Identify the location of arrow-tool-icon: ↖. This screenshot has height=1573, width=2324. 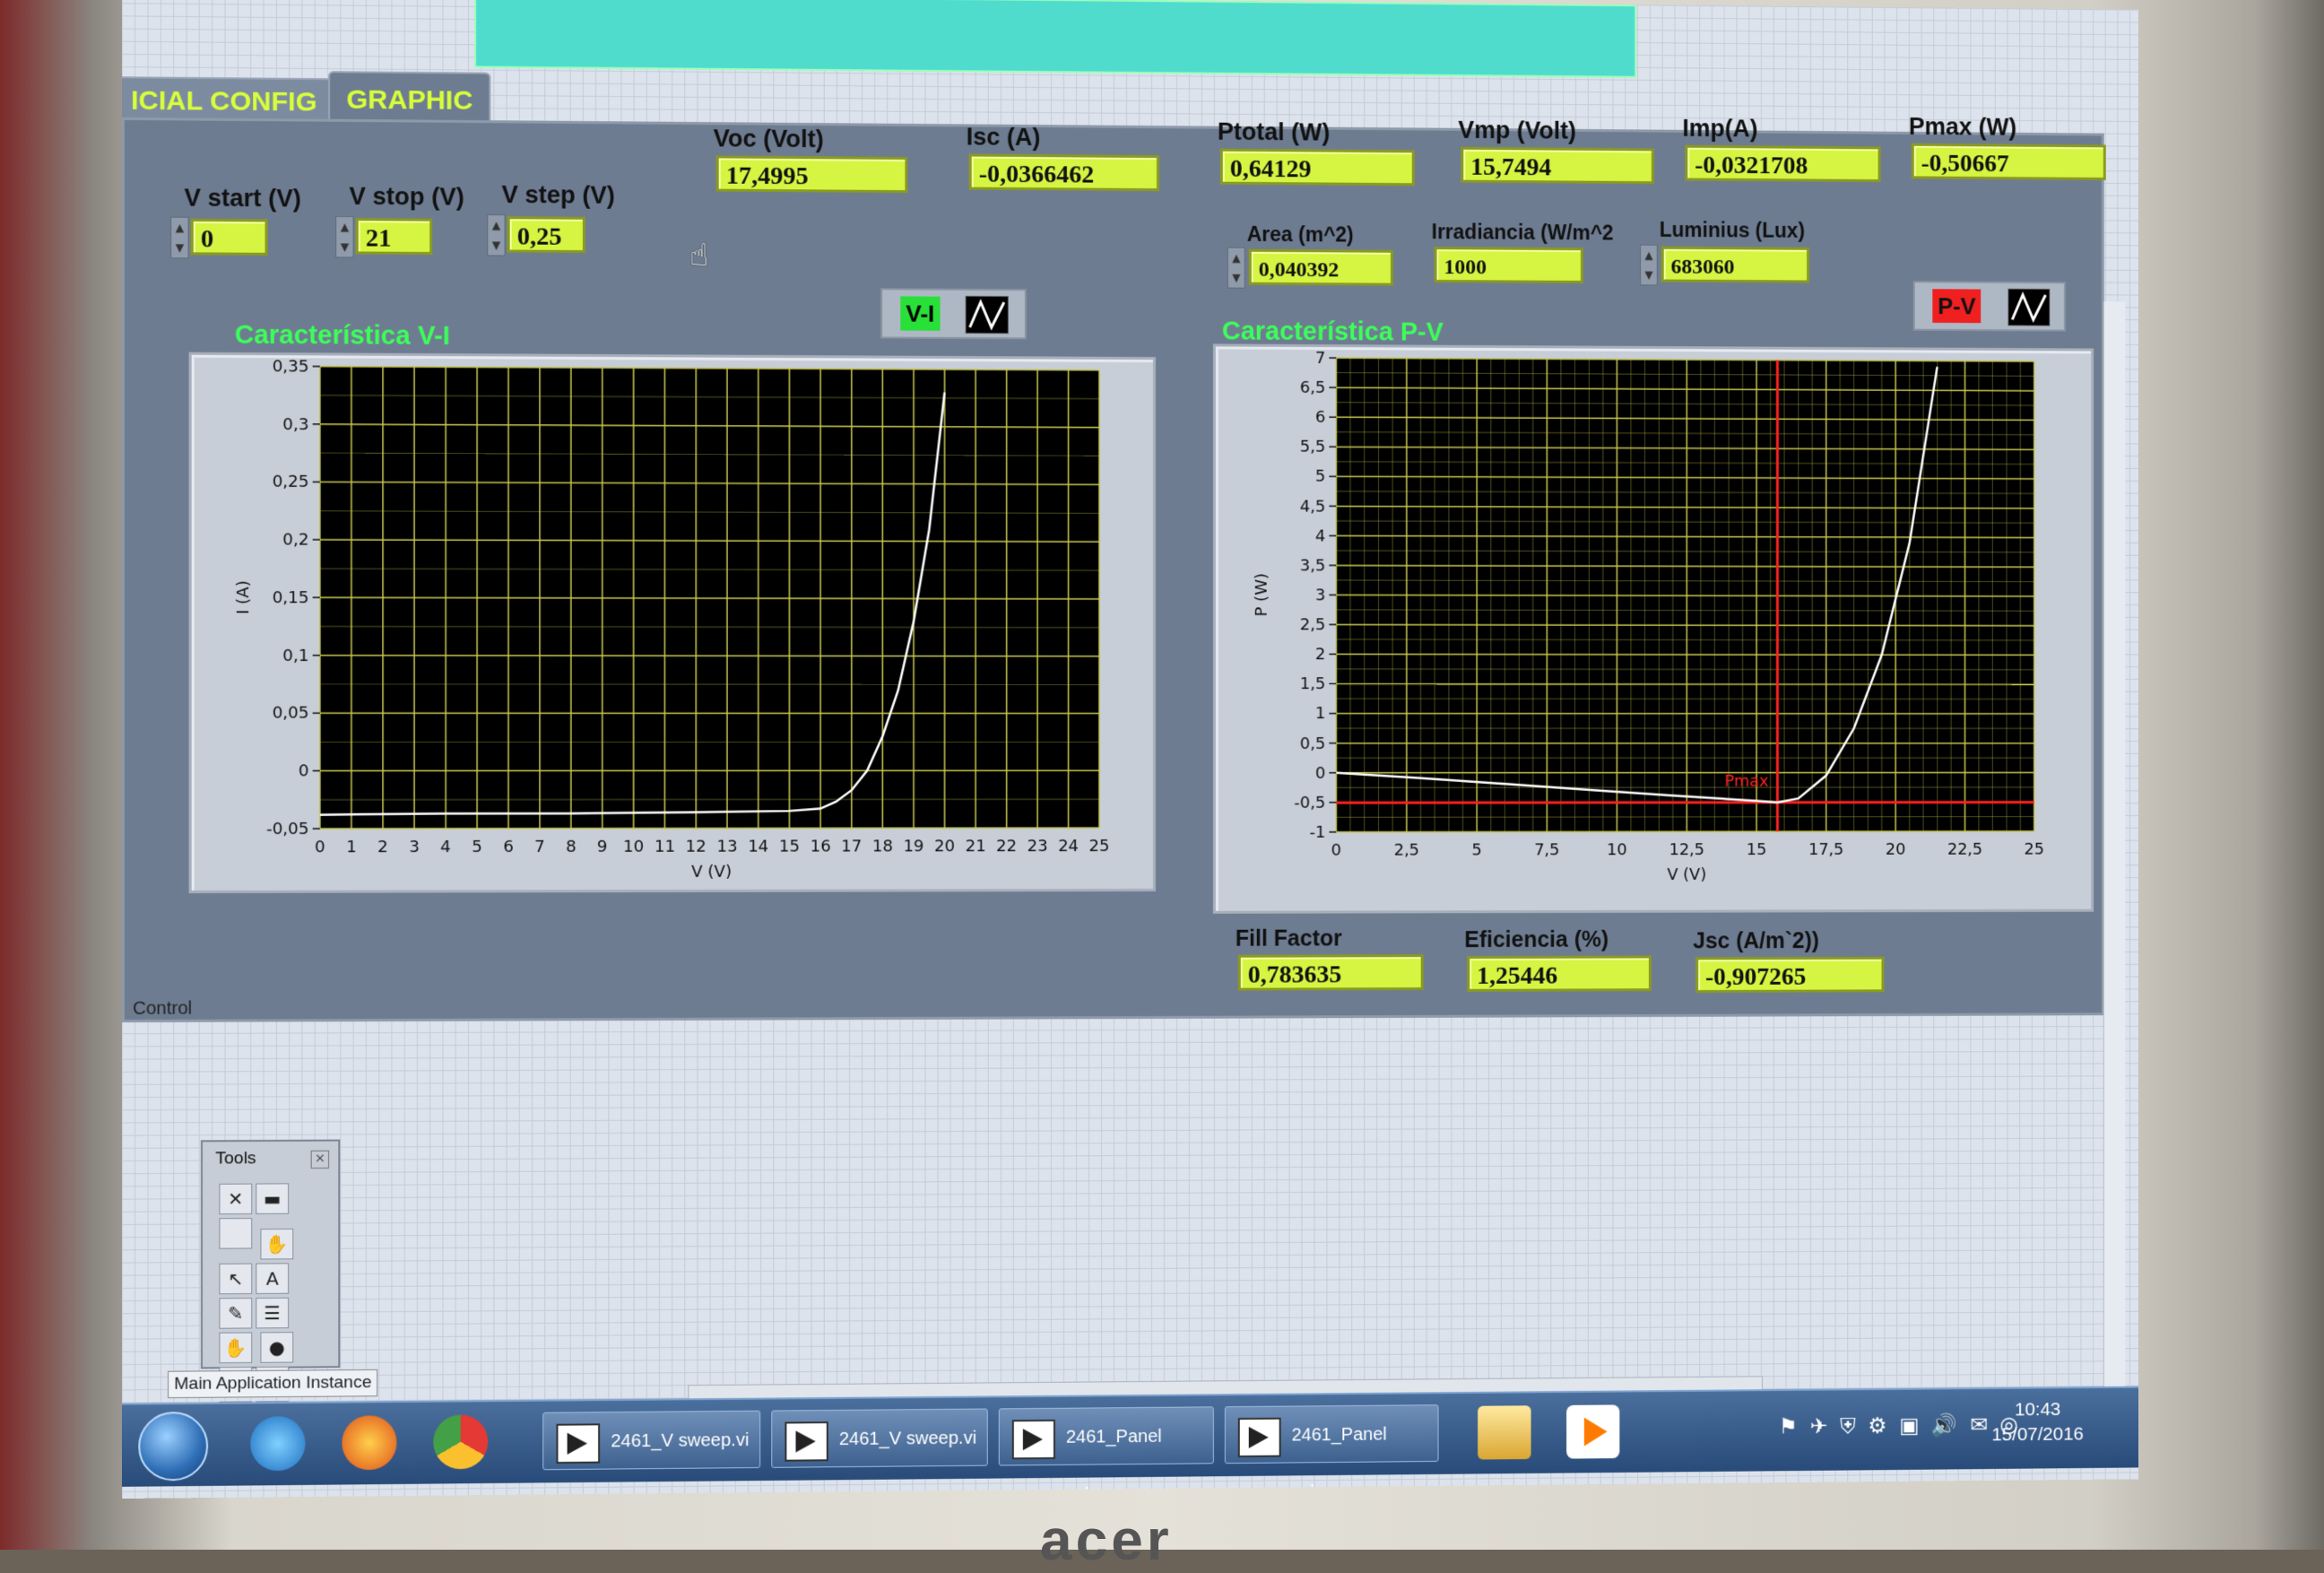
(235, 1279).